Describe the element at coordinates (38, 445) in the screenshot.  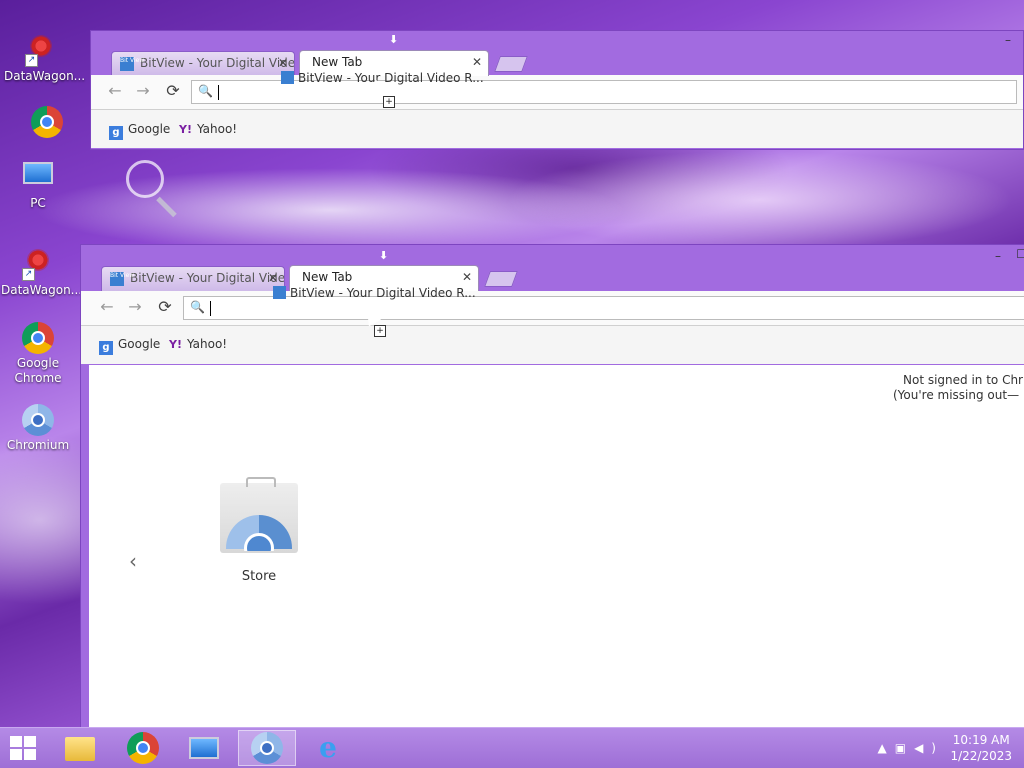
I see `desktop-icon-label: Chromium` at that location.